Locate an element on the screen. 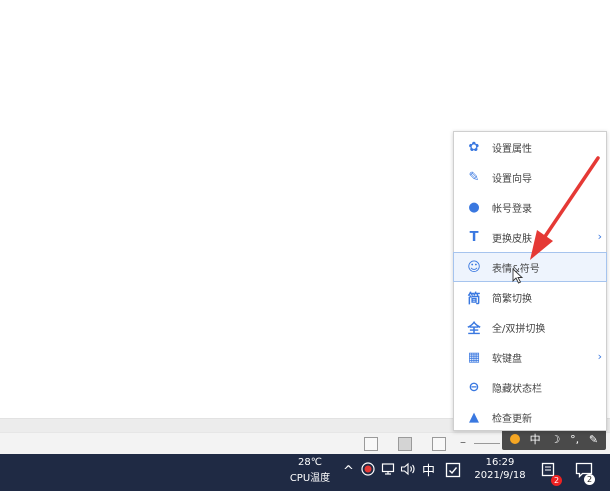 This screenshot has width=610, height=491. menu-item-label: 设置向导 is located at coordinates (512, 179).